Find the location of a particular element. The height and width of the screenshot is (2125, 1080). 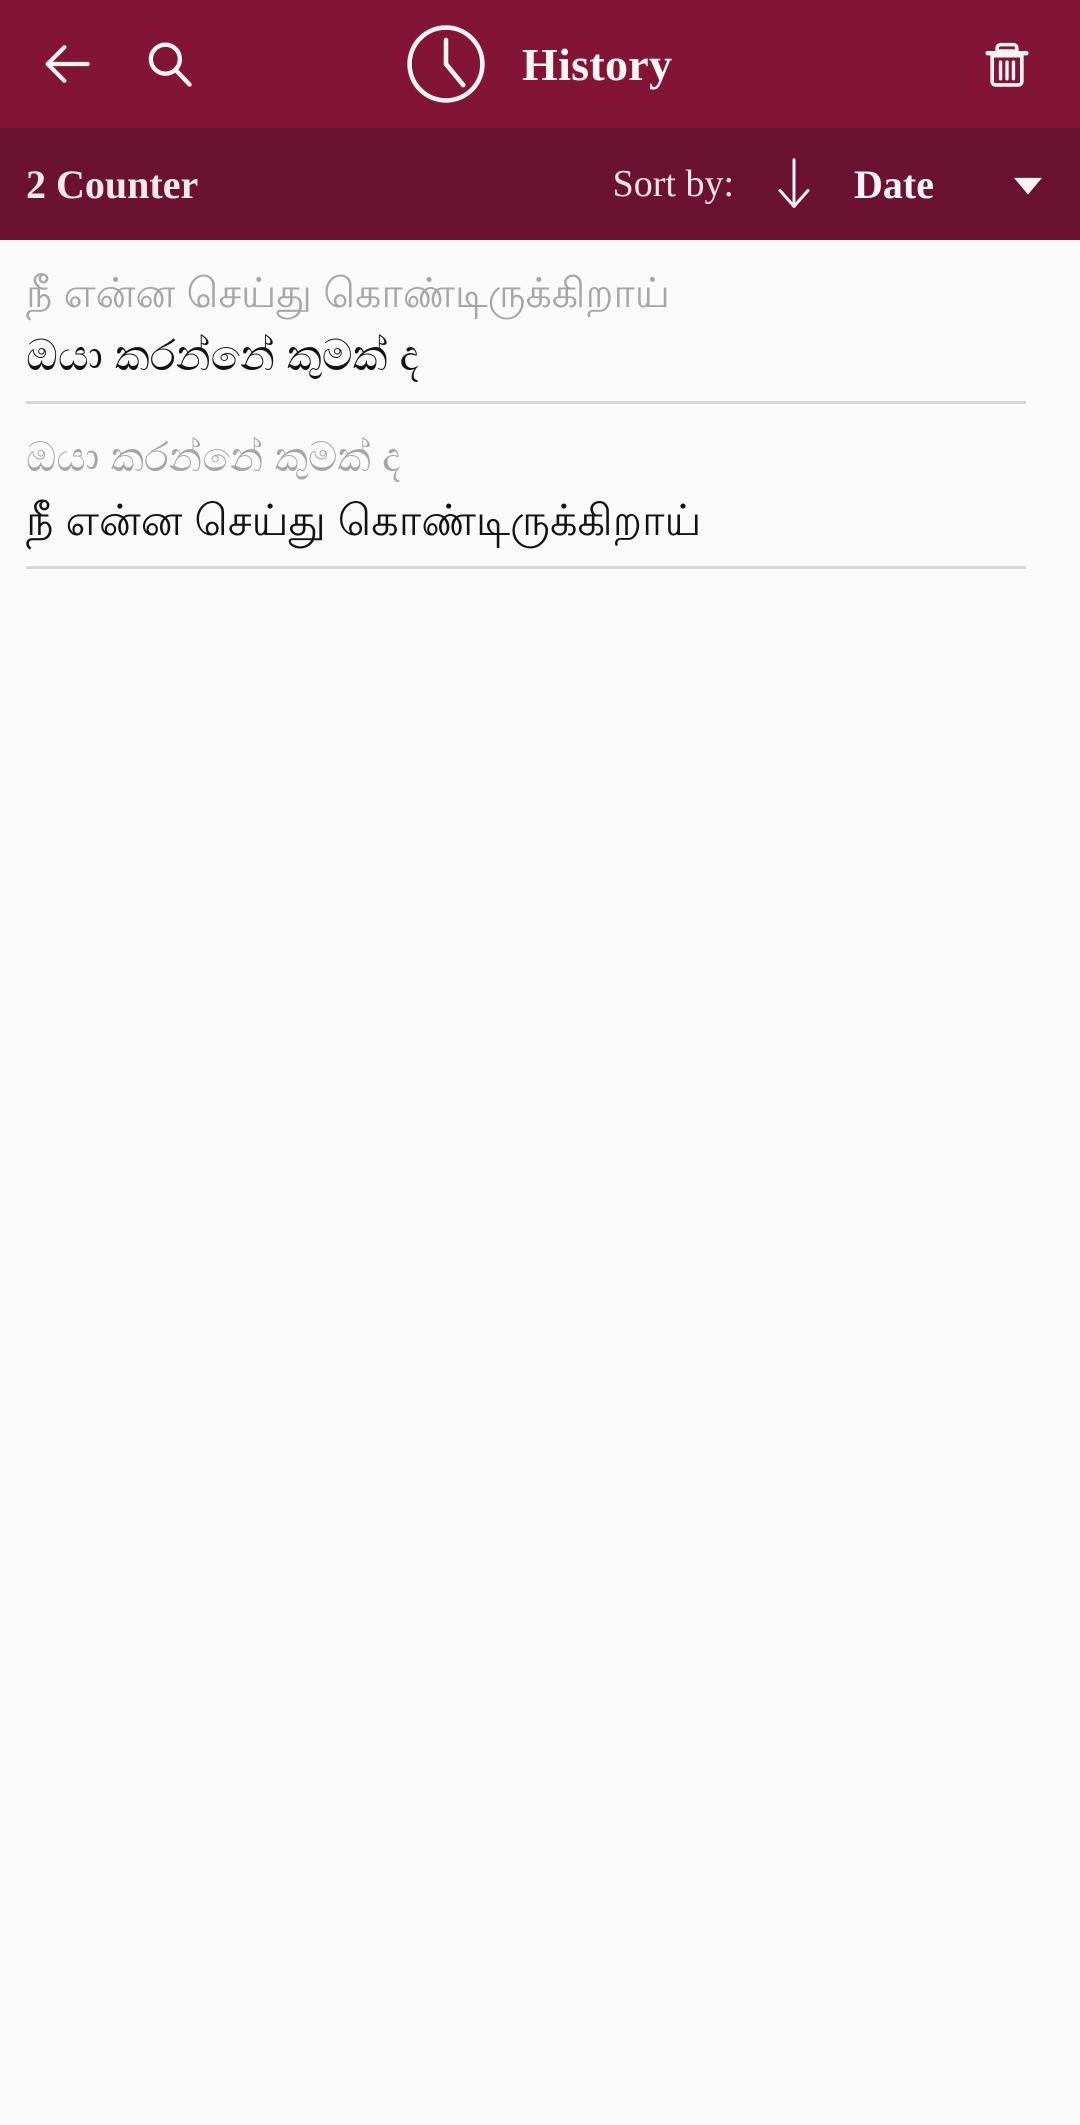

sort-bar: 2 Counter Sort by: Date is located at coordinates (540, 184).